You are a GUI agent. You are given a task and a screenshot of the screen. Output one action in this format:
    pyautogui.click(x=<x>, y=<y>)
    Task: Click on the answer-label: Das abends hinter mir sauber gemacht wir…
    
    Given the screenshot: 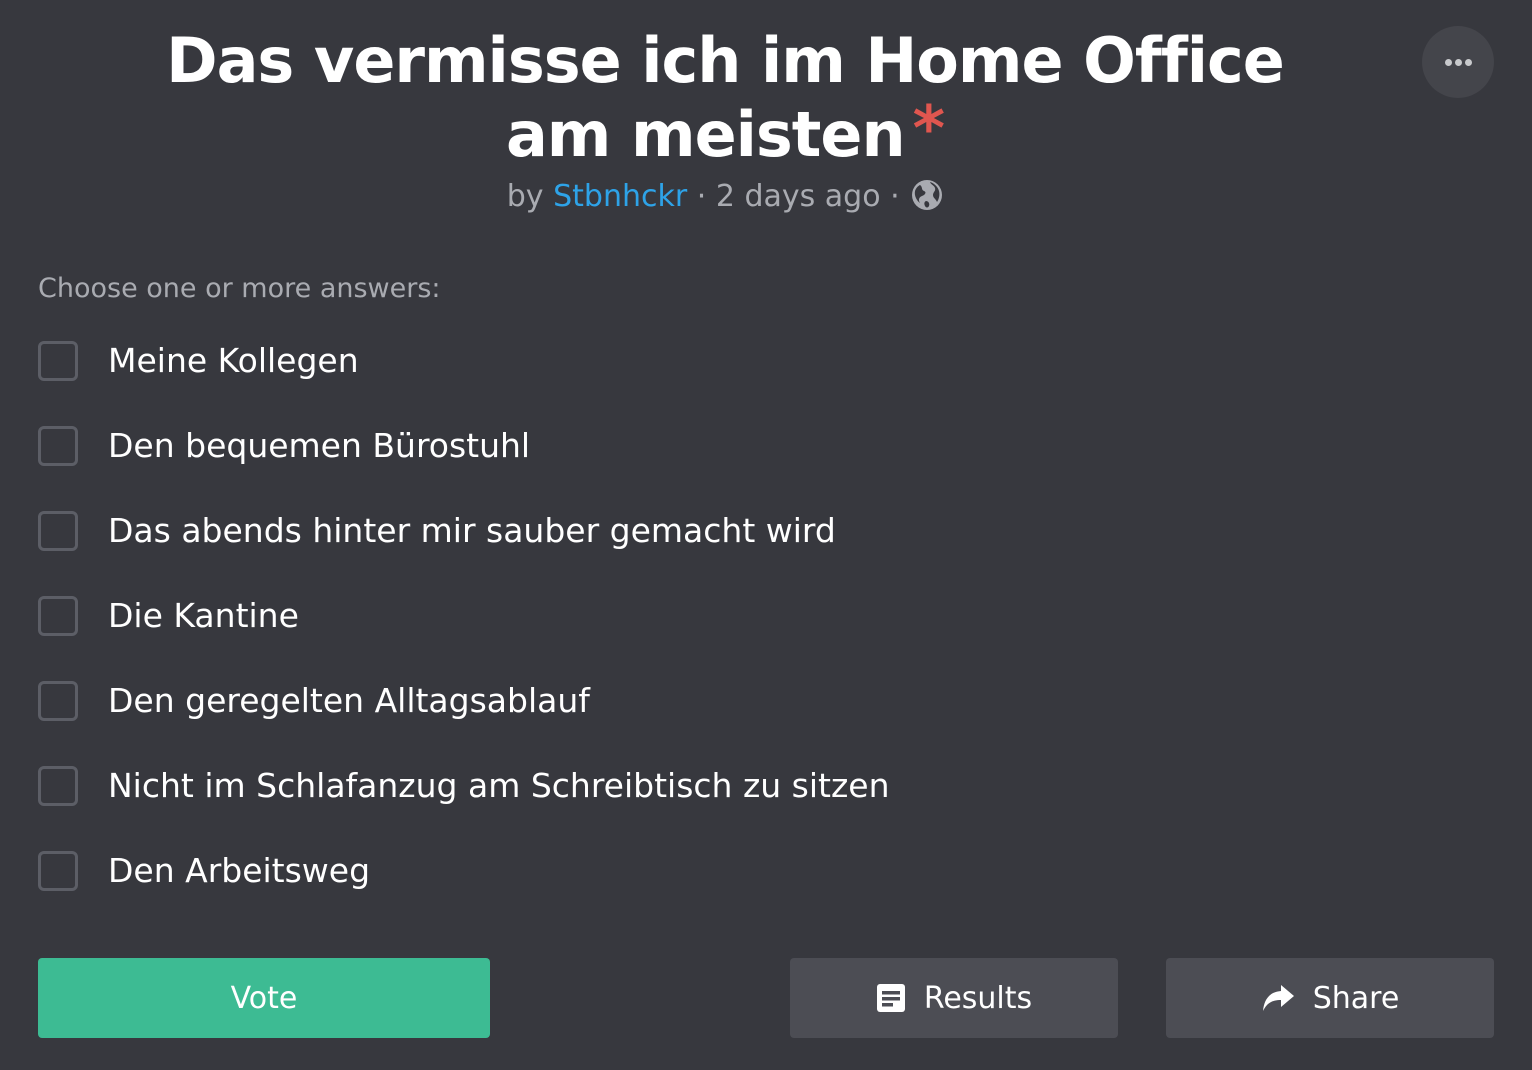 What is the action you would take?
    pyautogui.click(x=472, y=530)
    